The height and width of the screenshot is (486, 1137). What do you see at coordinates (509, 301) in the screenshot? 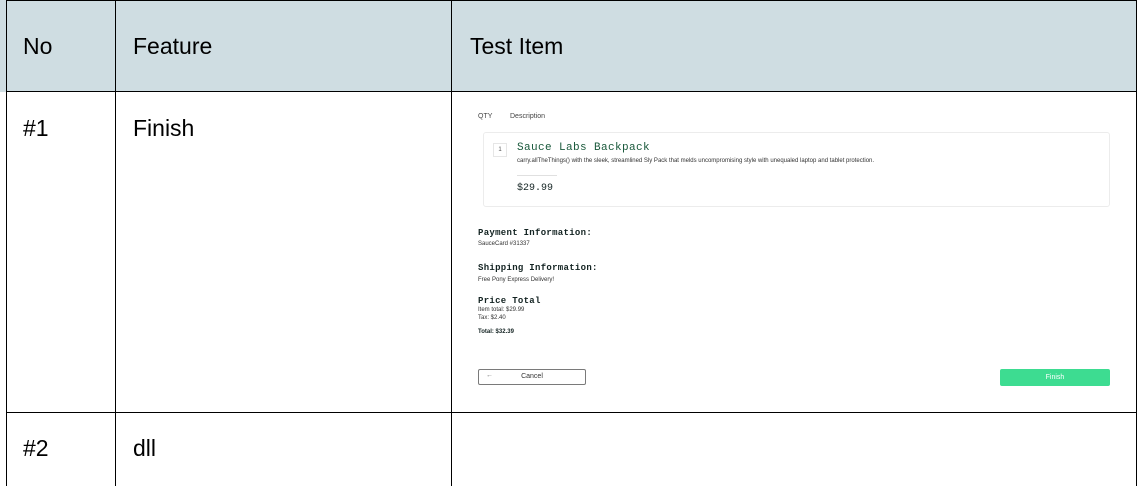
I see `price-total-label: Price Total` at bounding box center [509, 301].